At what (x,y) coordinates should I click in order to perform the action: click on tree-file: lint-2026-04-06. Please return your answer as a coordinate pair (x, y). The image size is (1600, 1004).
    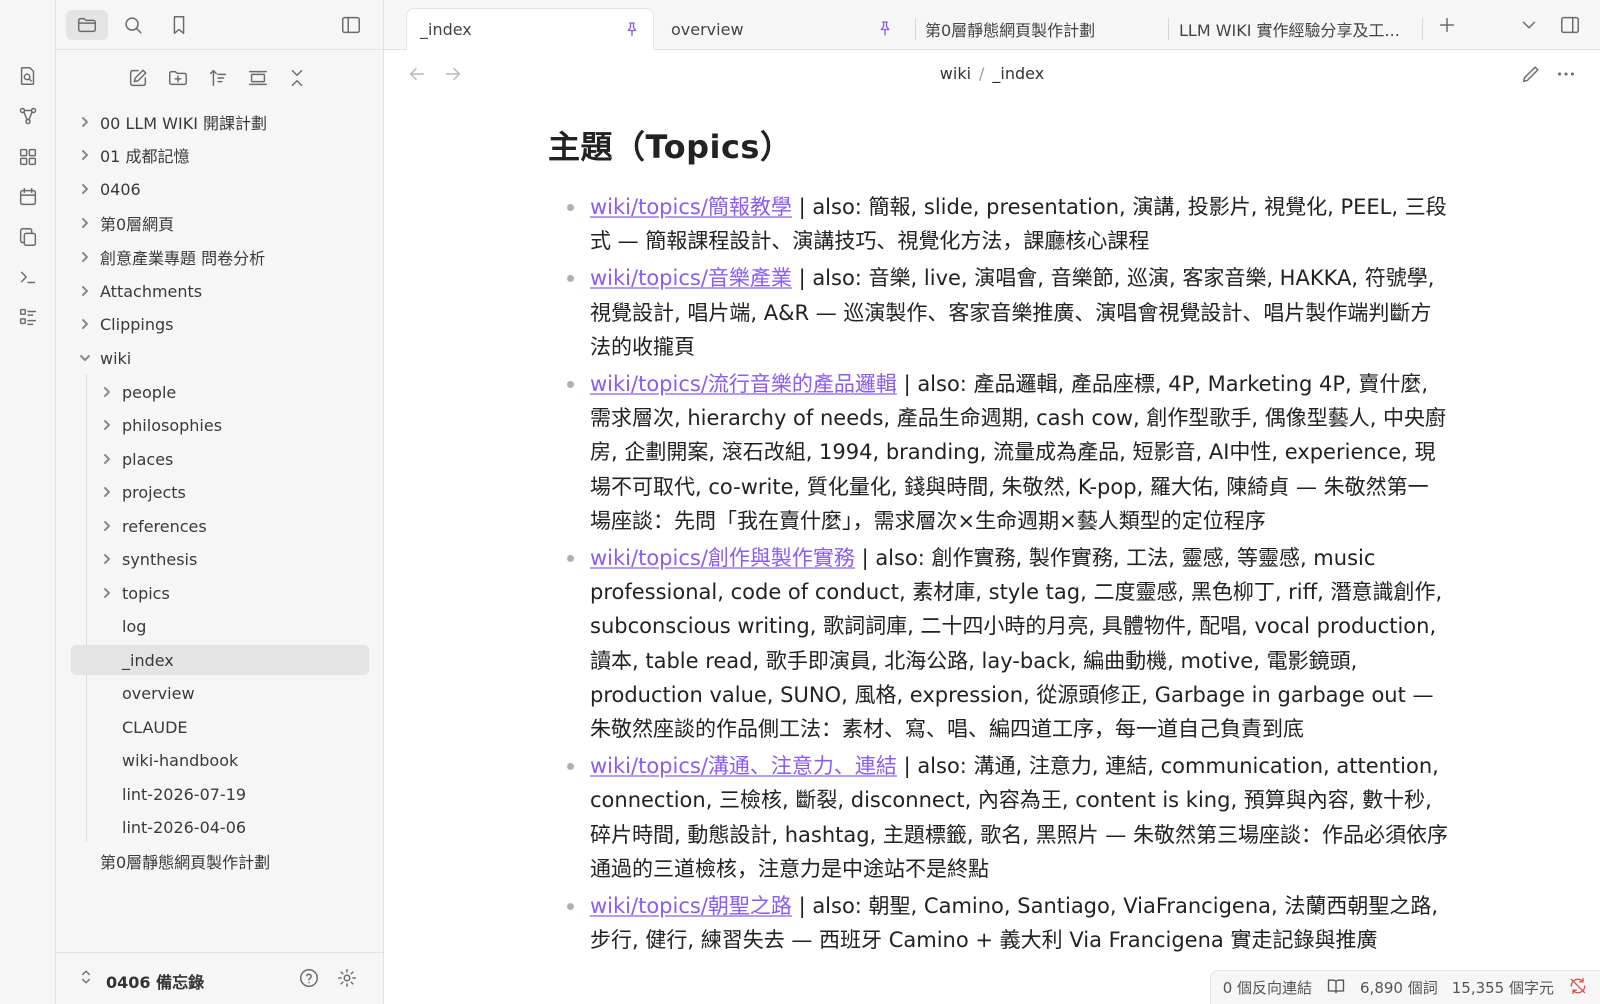
    Looking at the image, I should click on (231, 827).